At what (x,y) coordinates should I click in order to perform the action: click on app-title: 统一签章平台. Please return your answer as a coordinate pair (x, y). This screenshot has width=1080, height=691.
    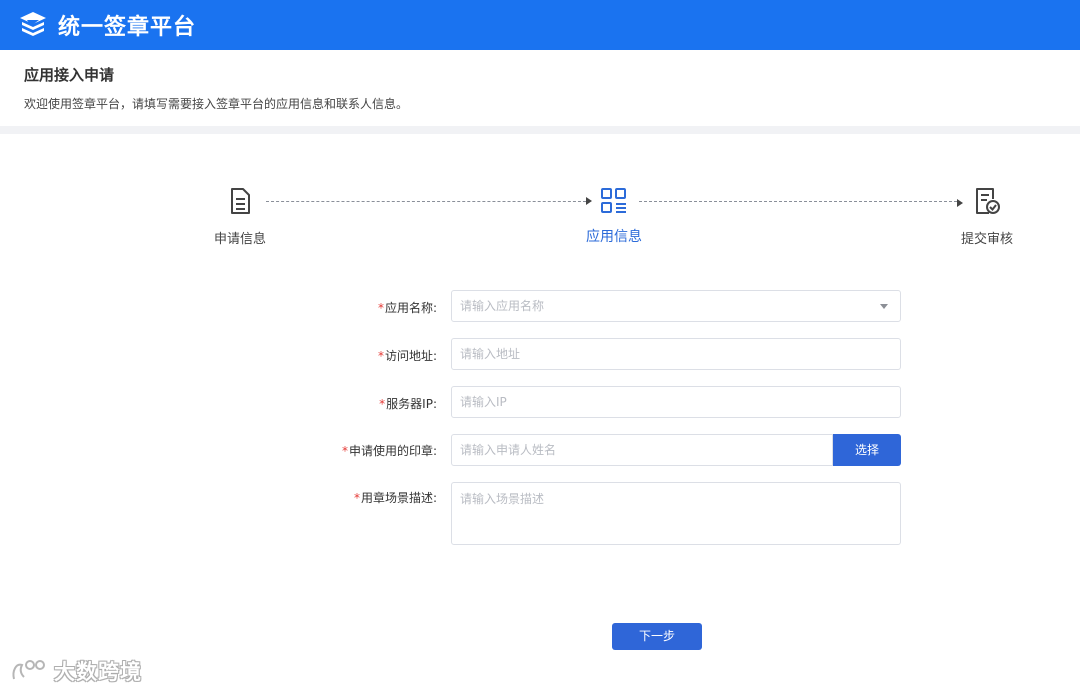
    Looking at the image, I should click on (127, 27).